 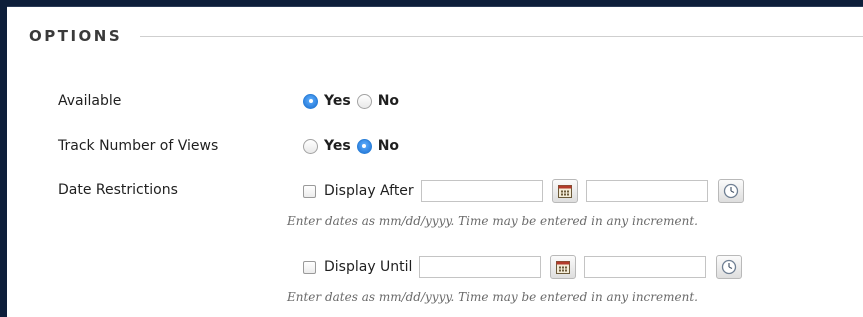 I want to click on date-restrictions-label: Date Restrictions, so click(x=118, y=190).